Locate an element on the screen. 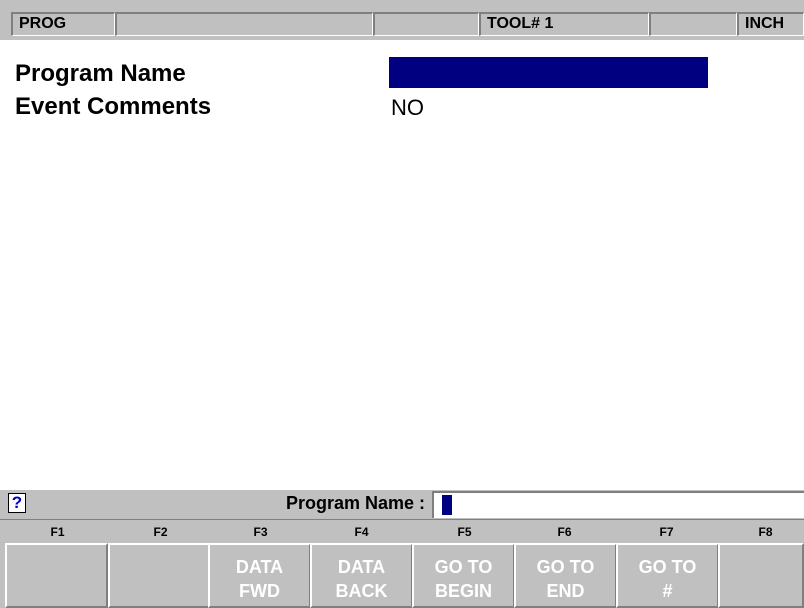  f5-line2: BEGIN is located at coordinates (463, 591).